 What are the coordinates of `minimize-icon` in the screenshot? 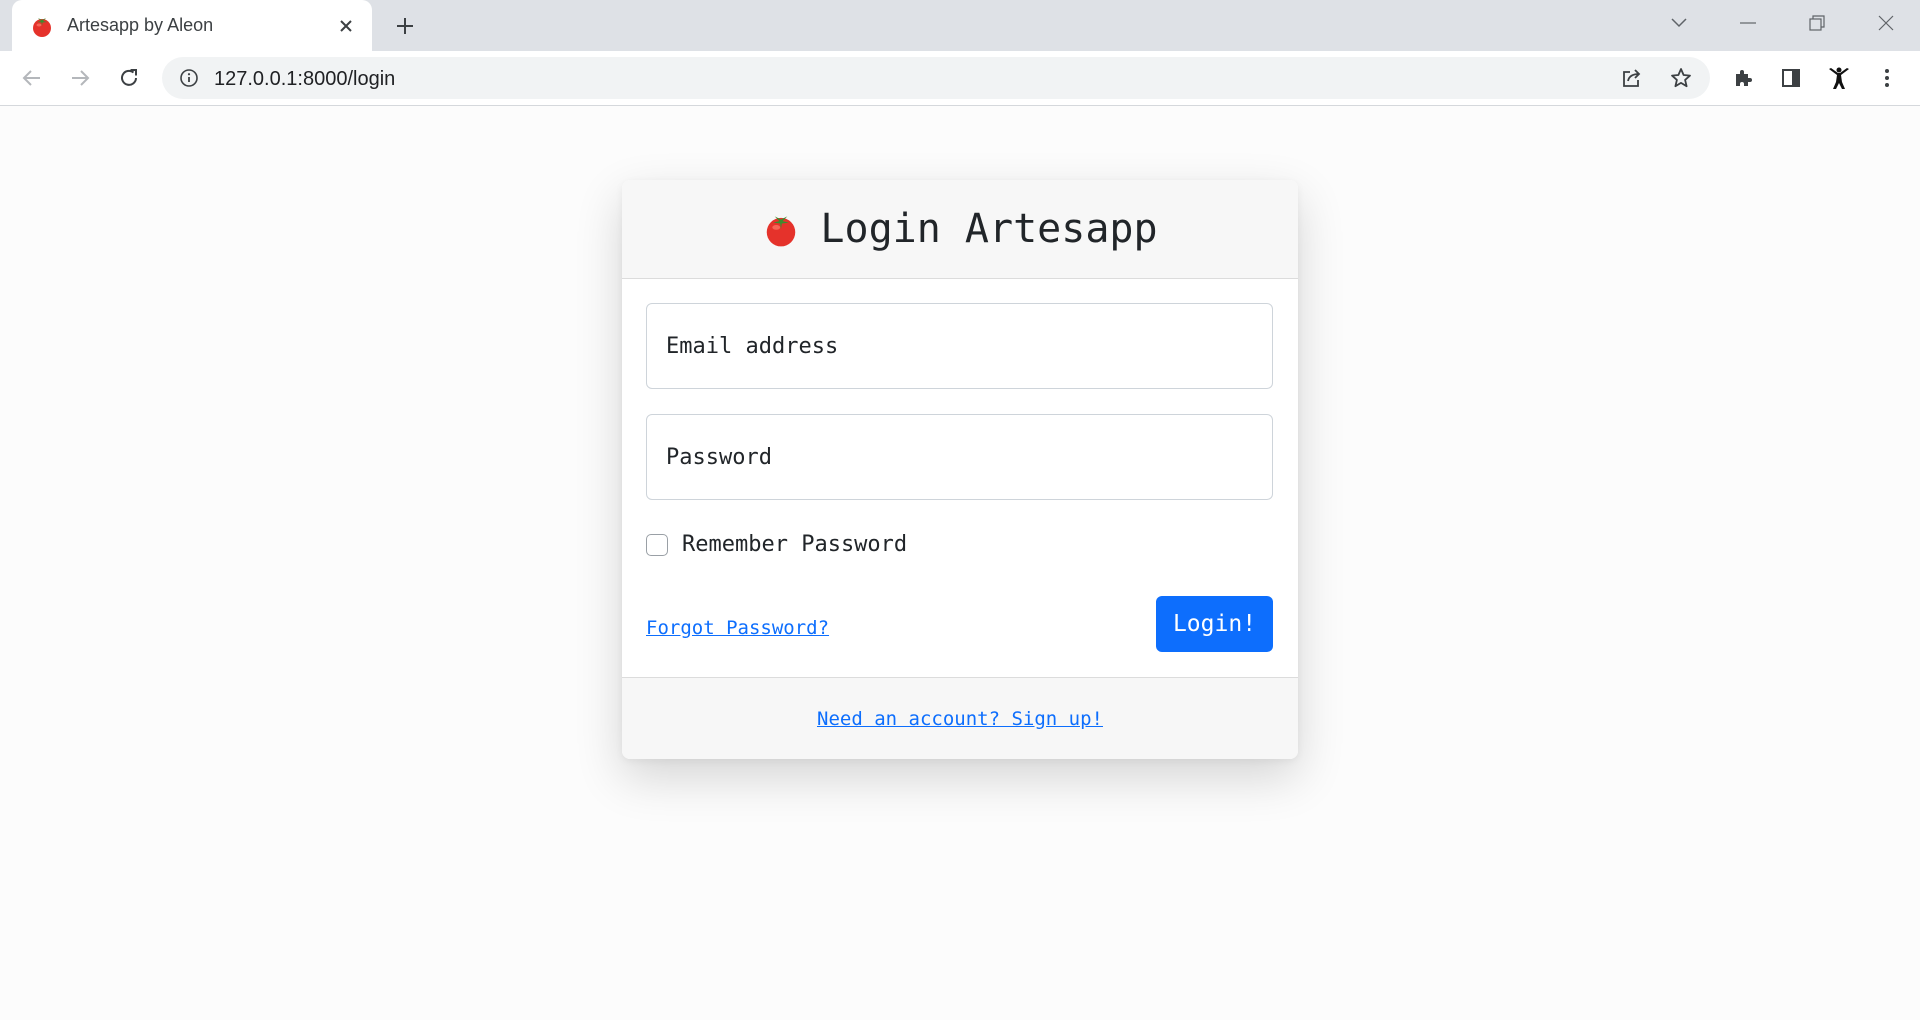 It's located at (1748, 23).